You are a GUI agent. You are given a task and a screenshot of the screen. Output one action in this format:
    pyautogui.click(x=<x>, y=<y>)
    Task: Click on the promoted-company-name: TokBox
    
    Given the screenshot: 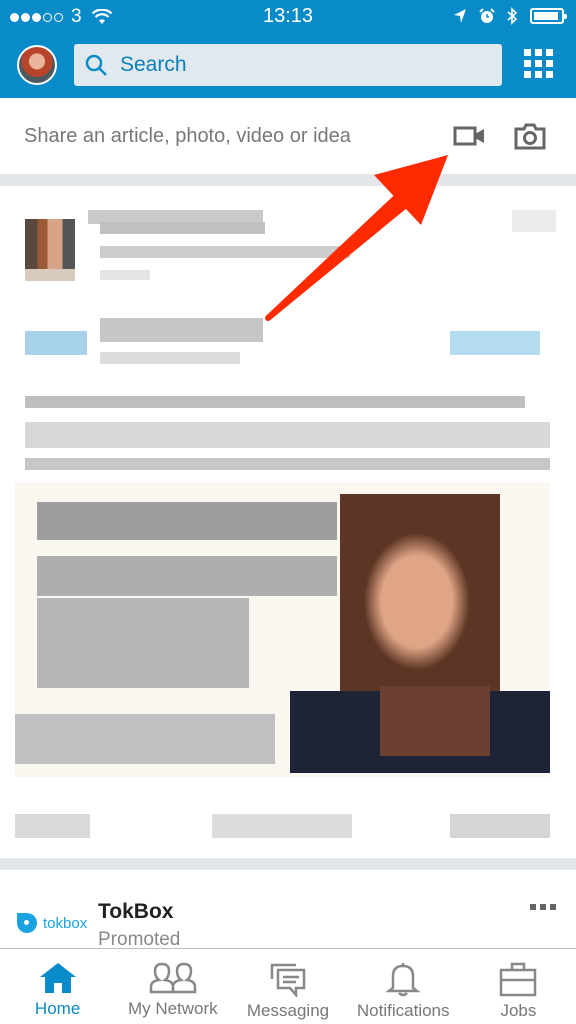 What is the action you would take?
    pyautogui.click(x=135, y=912)
    